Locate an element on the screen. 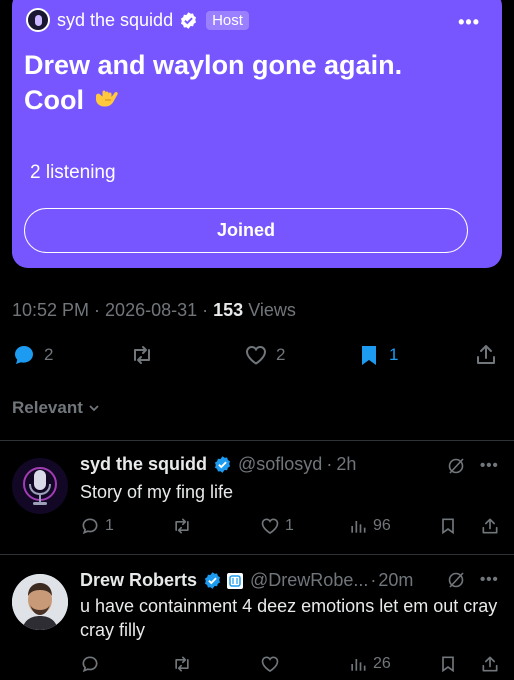  sort-label: Relevant is located at coordinates (47, 407).